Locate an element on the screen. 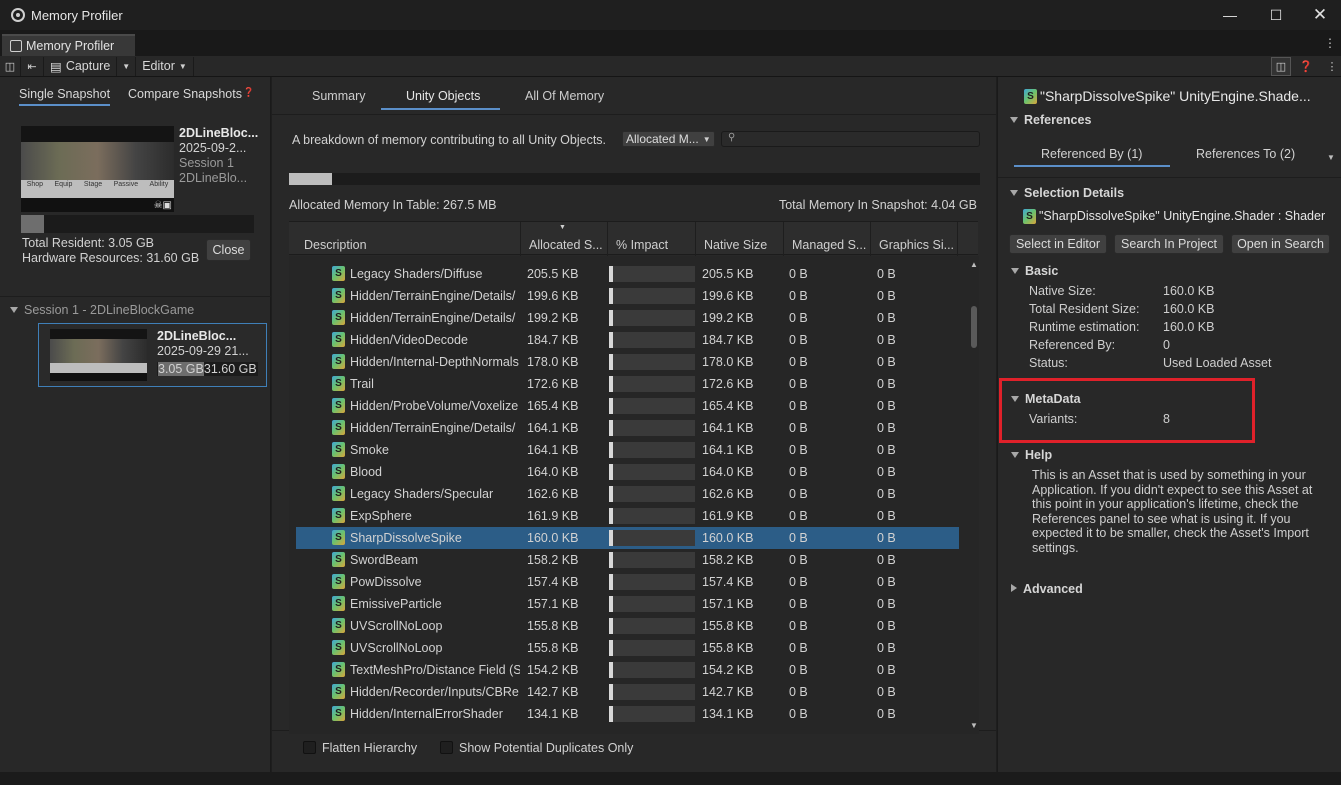 The height and width of the screenshot is (785, 1341). capture-button: ▤ Capture is located at coordinates (81, 66).